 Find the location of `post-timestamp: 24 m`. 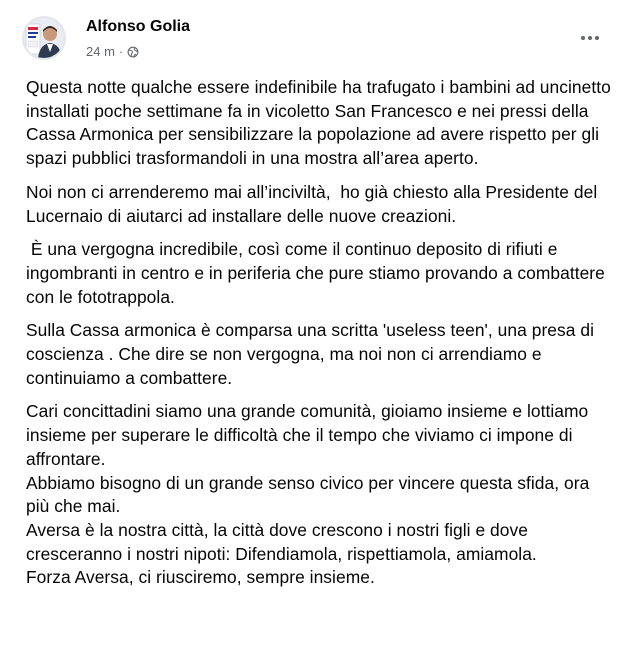

post-timestamp: 24 m is located at coordinates (100, 51).